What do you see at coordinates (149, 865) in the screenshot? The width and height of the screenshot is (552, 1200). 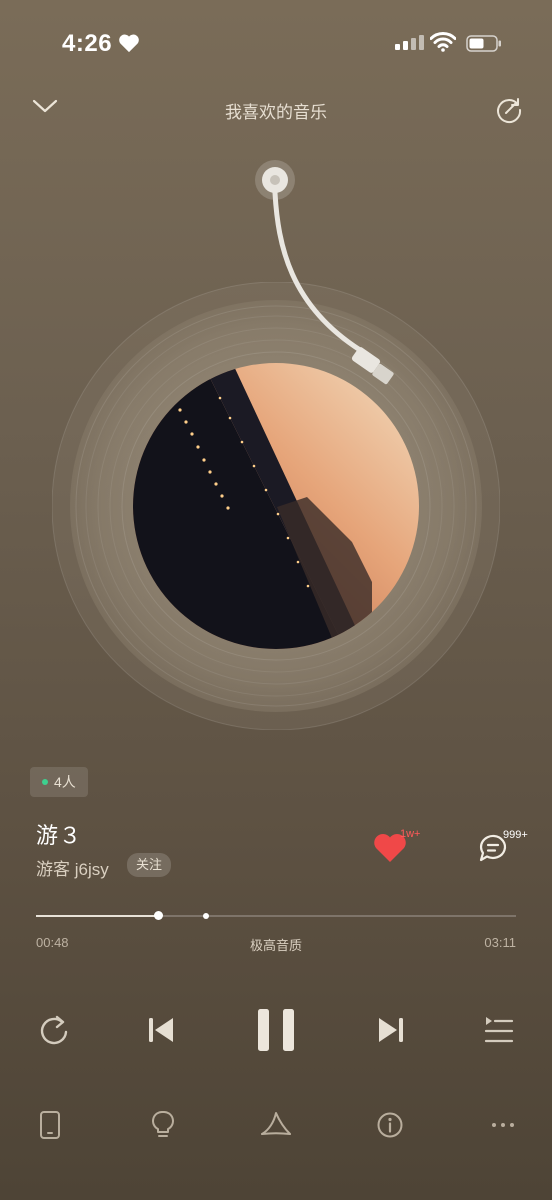 I see `follow-button: 关注` at bounding box center [149, 865].